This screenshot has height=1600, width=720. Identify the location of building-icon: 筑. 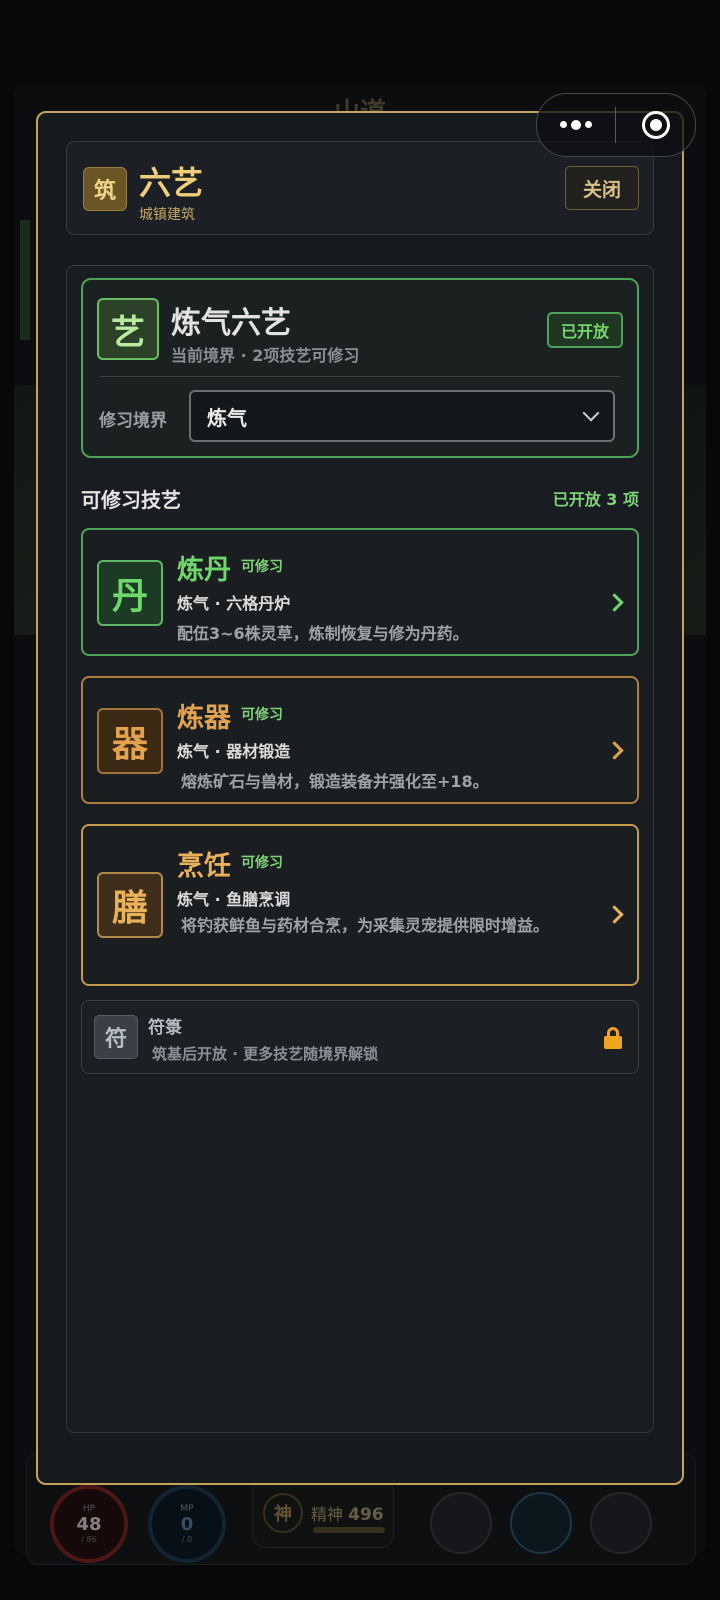
(105, 189).